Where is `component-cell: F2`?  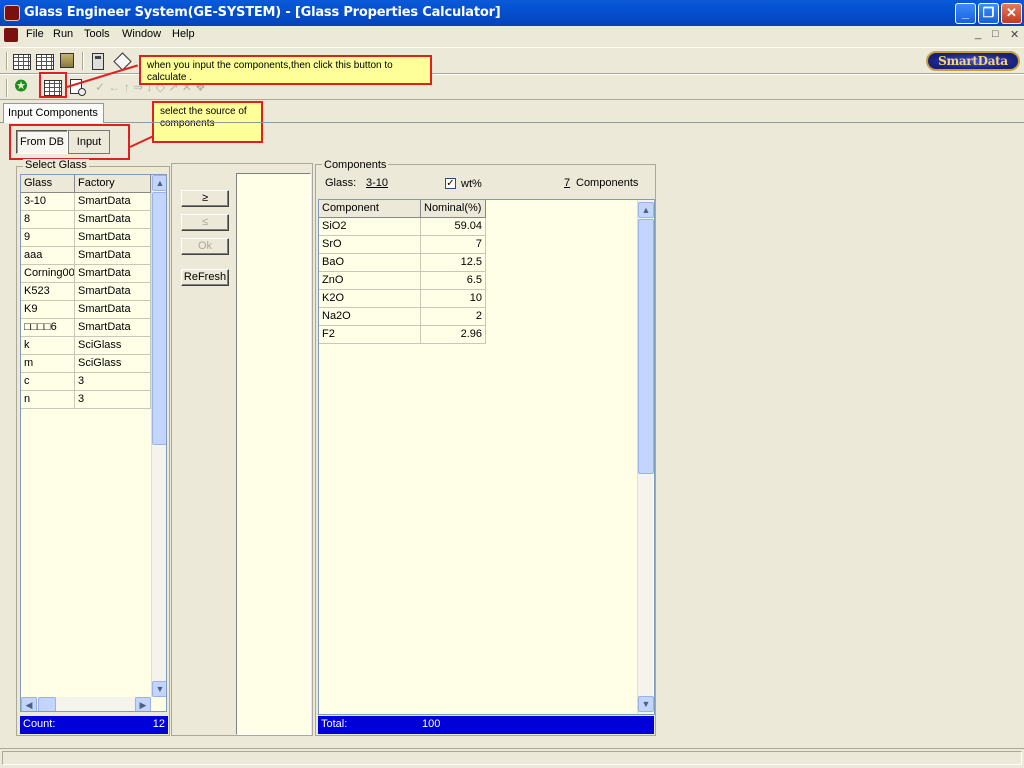 component-cell: F2 is located at coordinates (370, 335).